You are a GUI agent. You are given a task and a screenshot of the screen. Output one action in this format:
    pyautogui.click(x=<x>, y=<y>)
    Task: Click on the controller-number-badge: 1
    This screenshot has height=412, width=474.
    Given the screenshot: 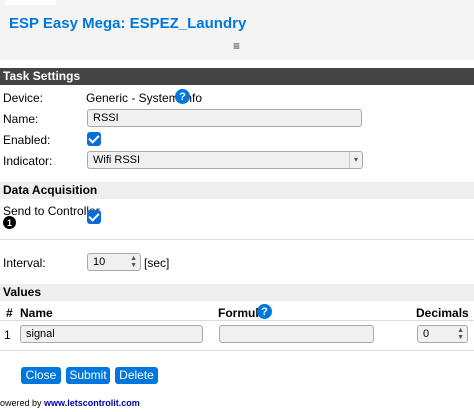 What is the action you would take?
    pyautogui.click(x=9, y=222)
    